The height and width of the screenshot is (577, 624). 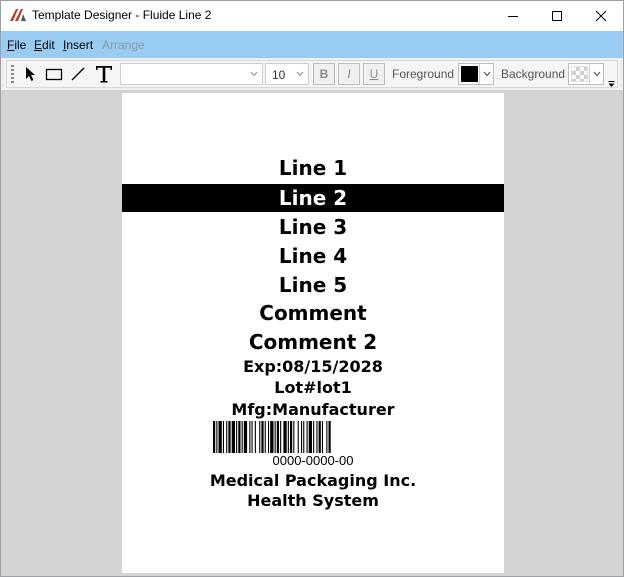 What do you see at coordinates (313, 388) in the screenshot?
I see `label-lot: Lot#lot1` at bounding box center [313, 388].